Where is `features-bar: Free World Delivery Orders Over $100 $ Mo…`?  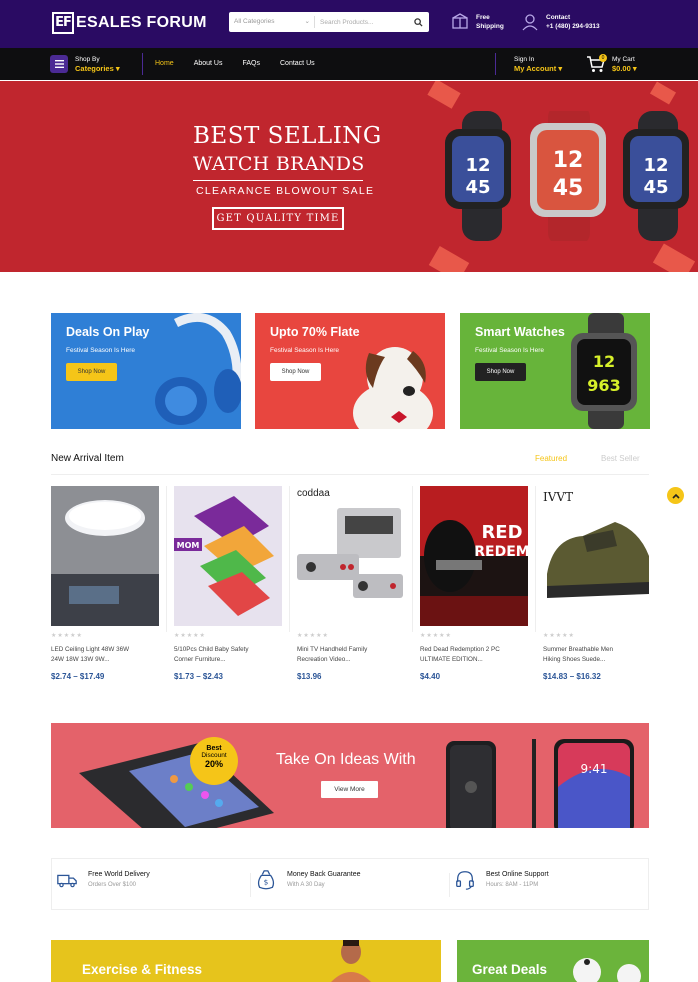 features-bar: Free World Delivery Orders Over $100 $ Mo… is located at coordinates (350, 884).